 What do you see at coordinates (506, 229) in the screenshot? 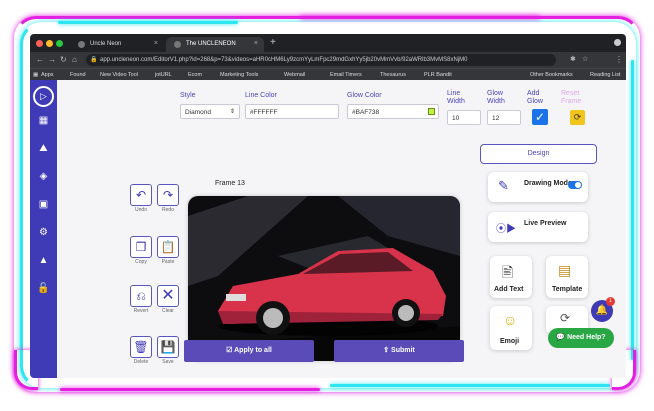
I see `live-preview-icon: ⦿▶` at bounding box center [506, 229].